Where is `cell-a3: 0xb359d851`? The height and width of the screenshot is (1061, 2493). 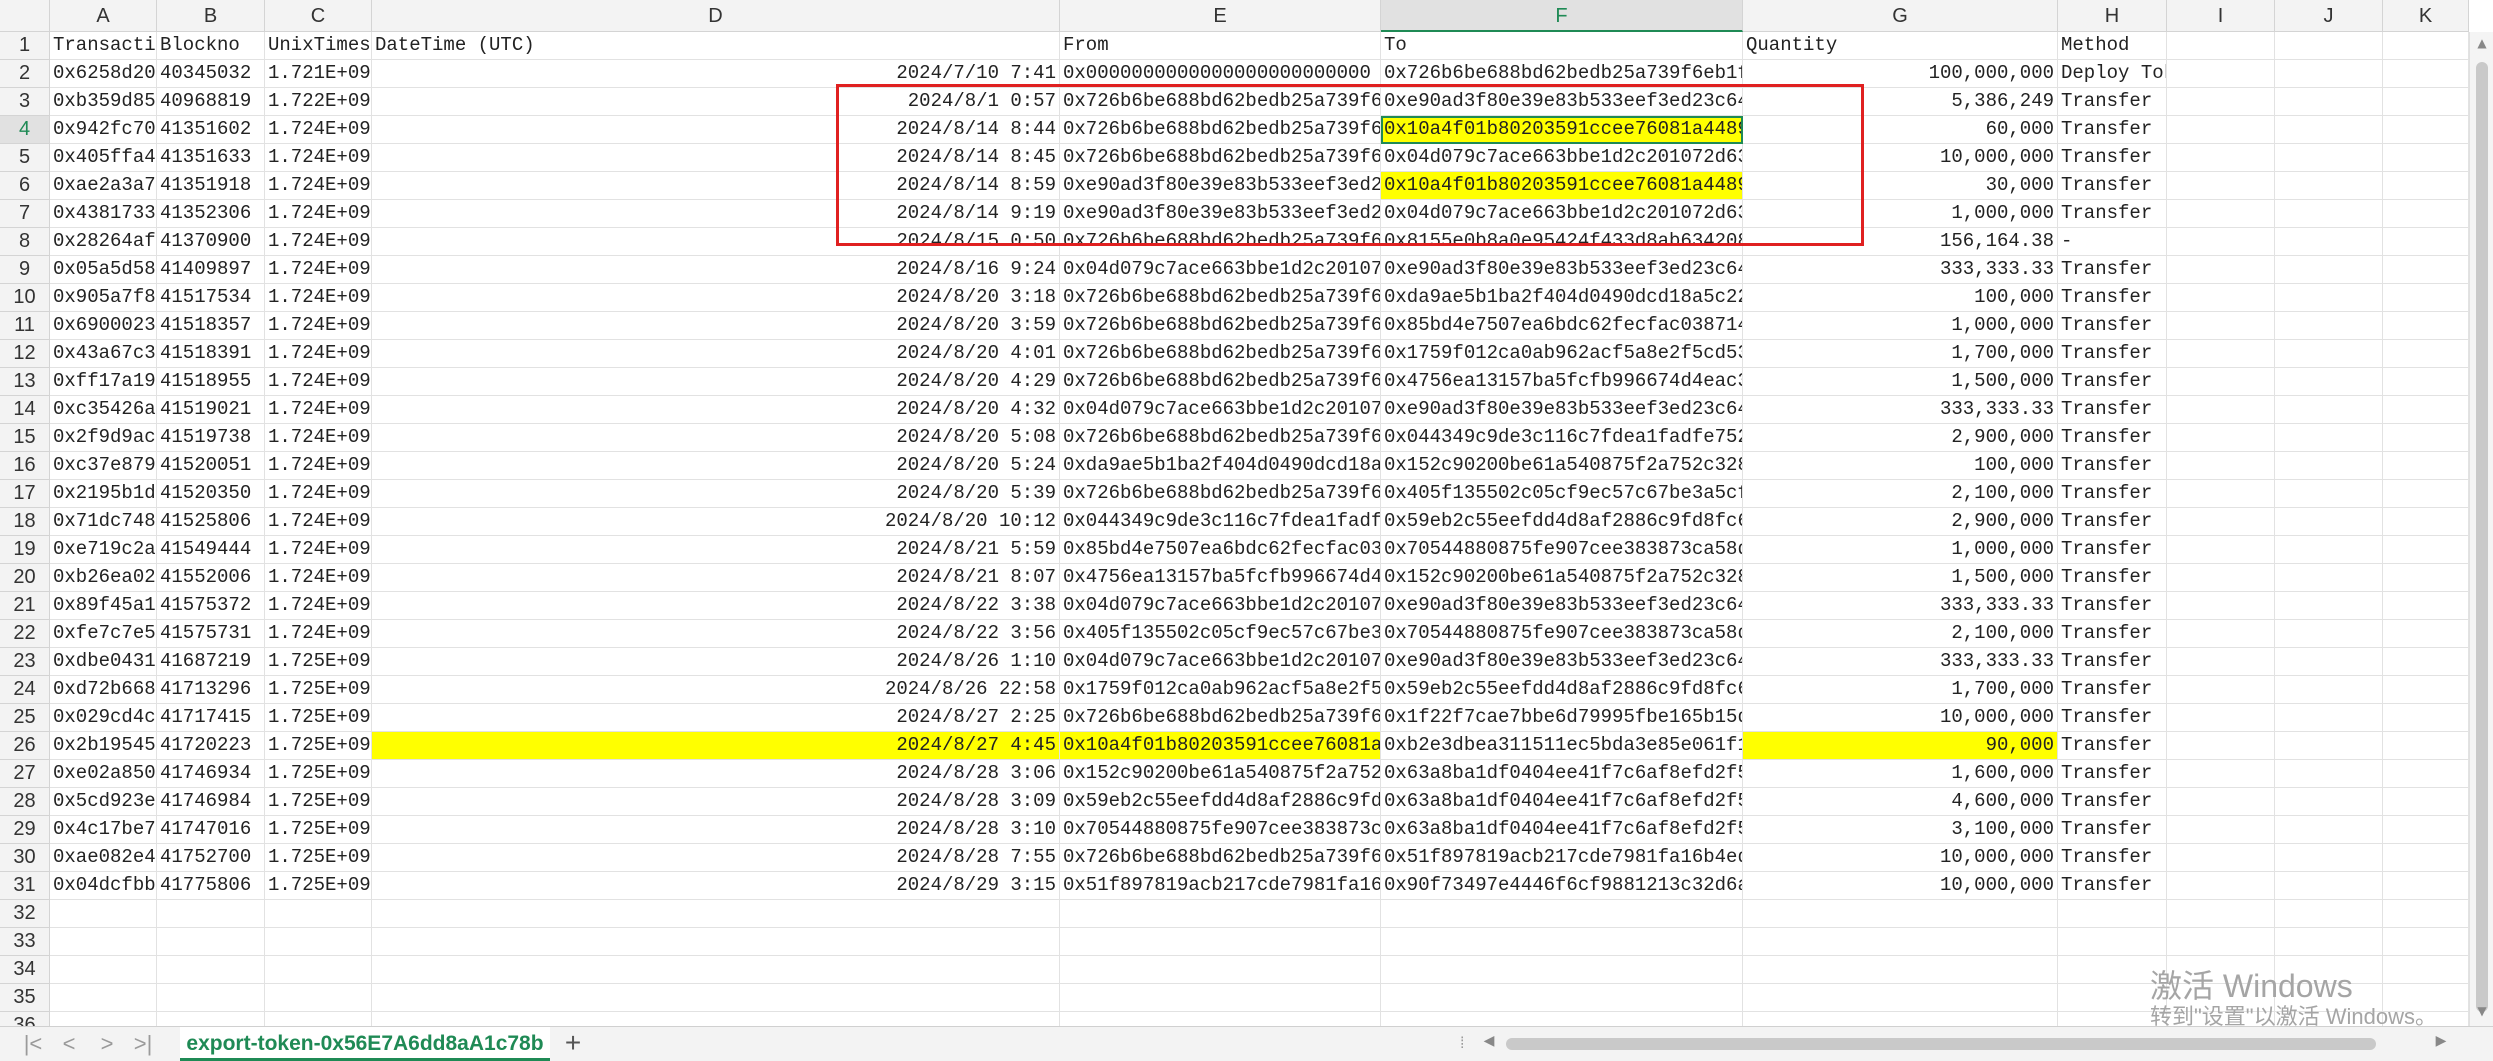
cell-a3: 0xb359d851 is located at coordinates (103, 102).